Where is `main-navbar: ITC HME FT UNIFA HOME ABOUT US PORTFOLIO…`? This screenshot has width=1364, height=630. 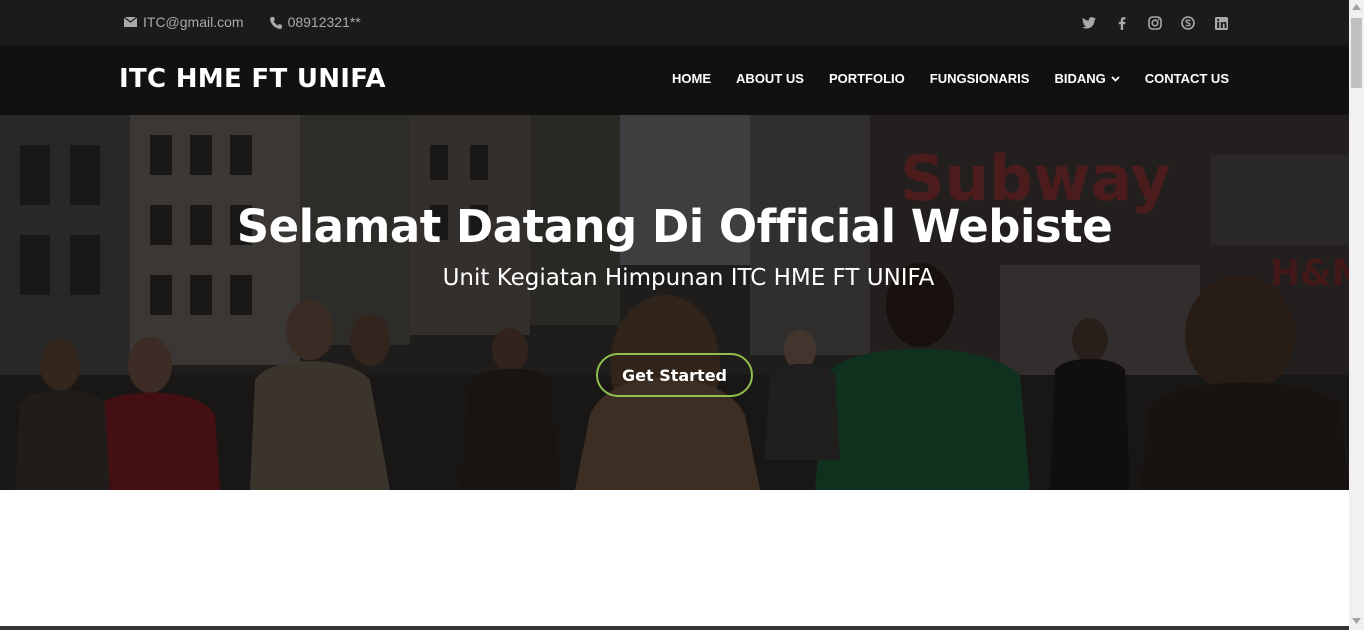 main-navbar: ITC HME FT UNIFA HOME ABOUT US PORTFOLIO… is located at coordinates (674, 80).